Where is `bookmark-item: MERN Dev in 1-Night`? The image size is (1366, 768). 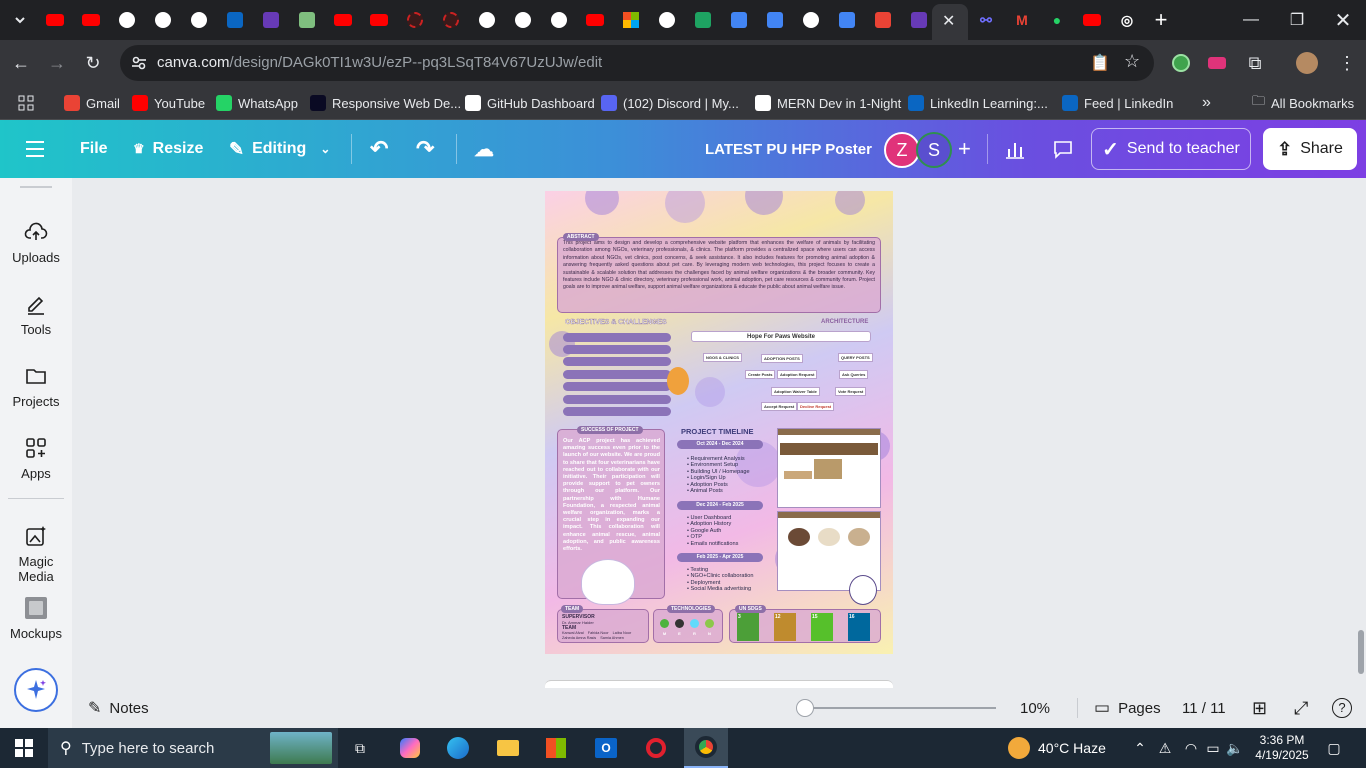 bookmark-item: MERN Dev in 1-Night is located at coordinates (828, 103).